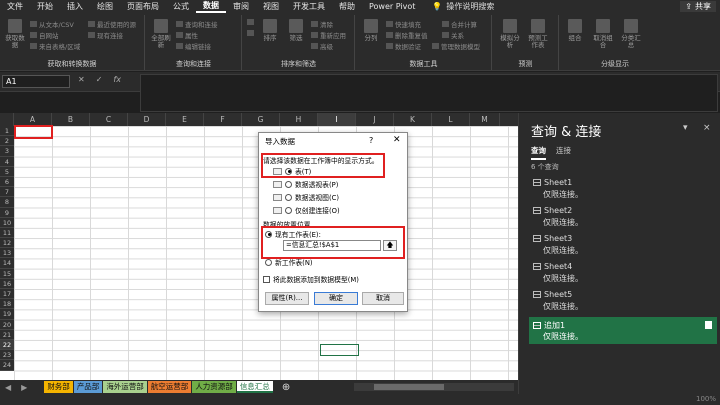 Image resolution: width=720 pixels, height=405 pixels. What do you see at coordinates (223, 119) in the screenshot?
I see `column-header: F` at bounding box center [223, 119].